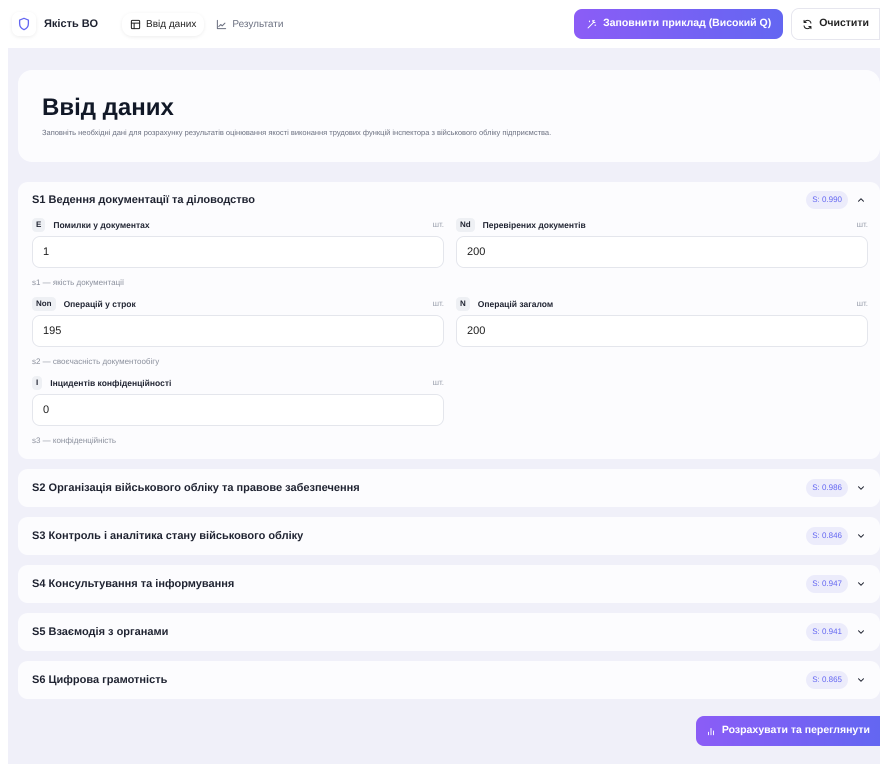  Describe the element at coordinates (144, 200) in the screenshot. I see `section-title: S1 Ведення документації та діловодство` at that location.